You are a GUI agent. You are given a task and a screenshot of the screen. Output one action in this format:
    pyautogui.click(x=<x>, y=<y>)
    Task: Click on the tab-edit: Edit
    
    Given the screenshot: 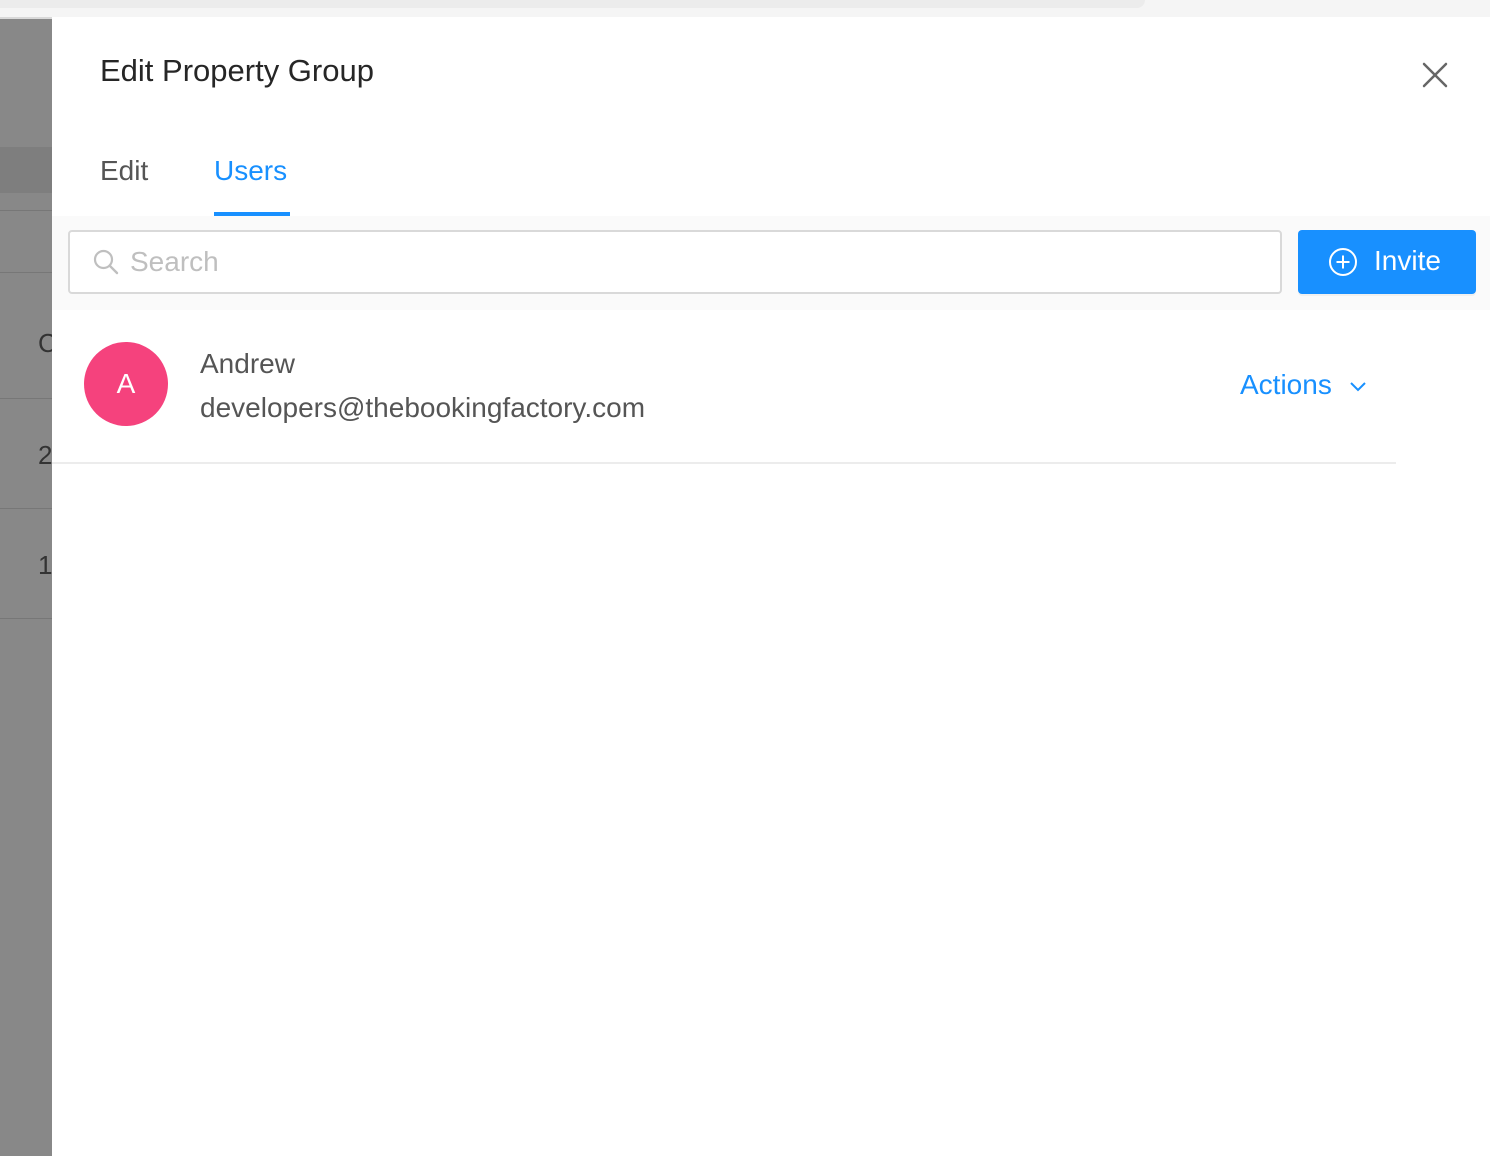 What is the action you would take?
    pyautogui.click(x=124, y=171)
    